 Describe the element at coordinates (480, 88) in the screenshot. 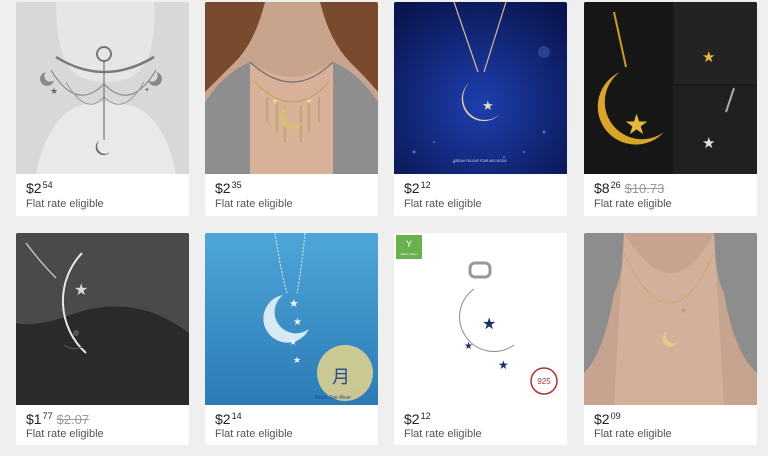

I see `crescent-moon-pendant-blue-image: ★ DREAM FALLING STAR AND MOON` at that location.